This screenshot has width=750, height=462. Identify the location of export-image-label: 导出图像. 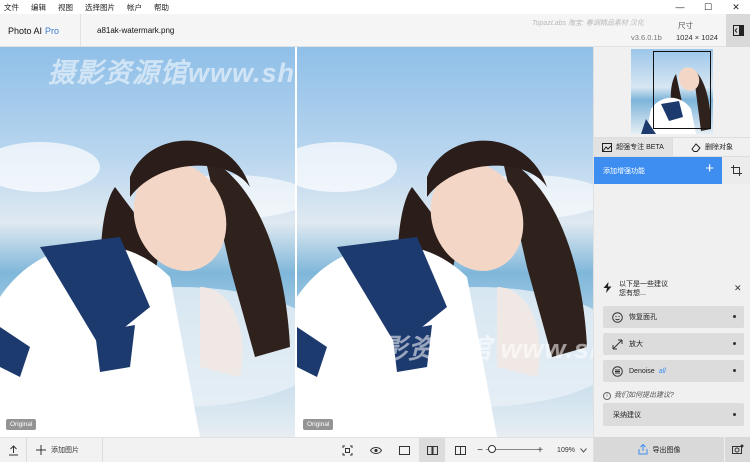
(666, 450).